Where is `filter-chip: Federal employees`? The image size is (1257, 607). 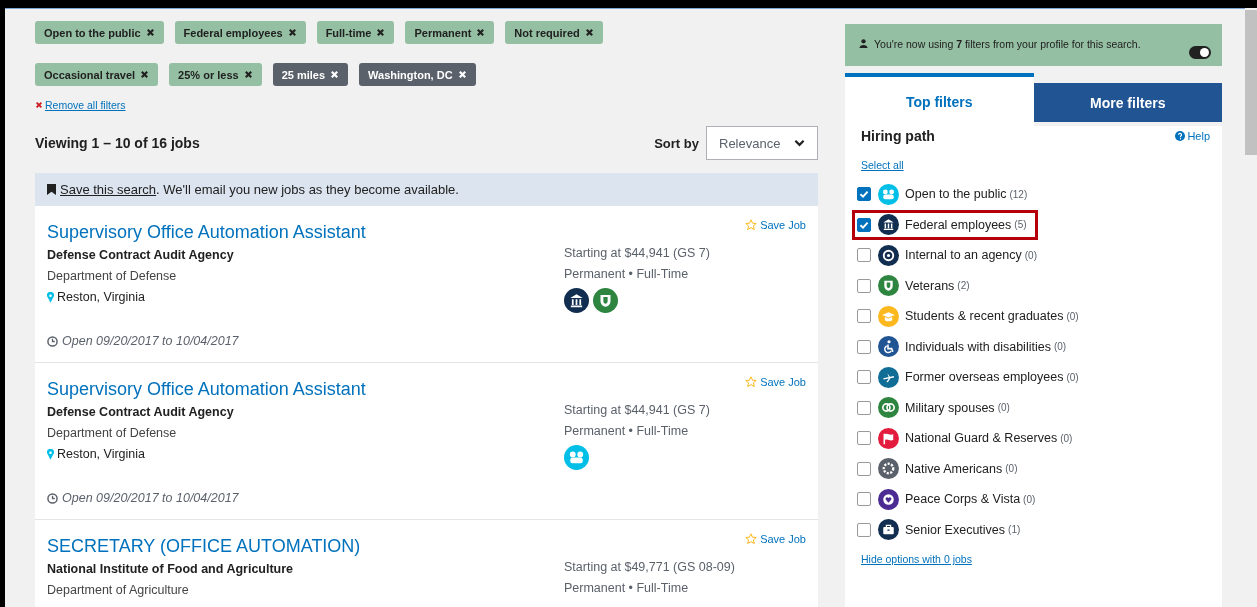 filter-chip: Federal employees is located at coordinates (240, 32).